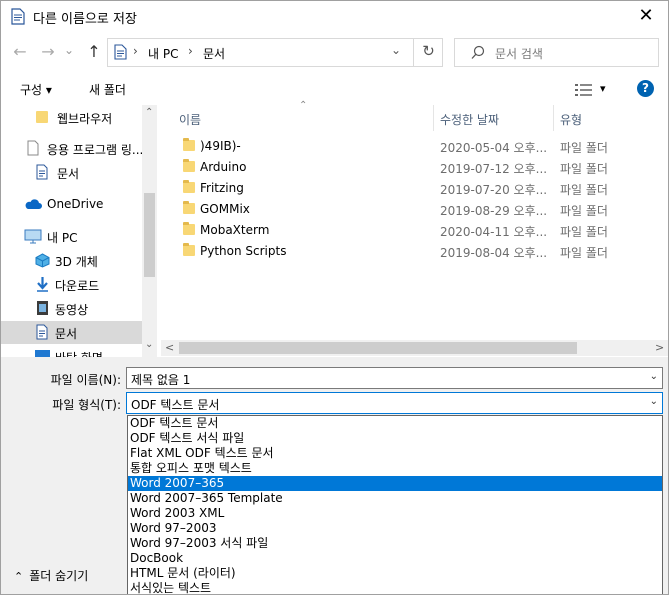  What do you see at coordinates (33, 204) in the screenshot?
I see `cloud-icon` at bounding box center [33, 204].